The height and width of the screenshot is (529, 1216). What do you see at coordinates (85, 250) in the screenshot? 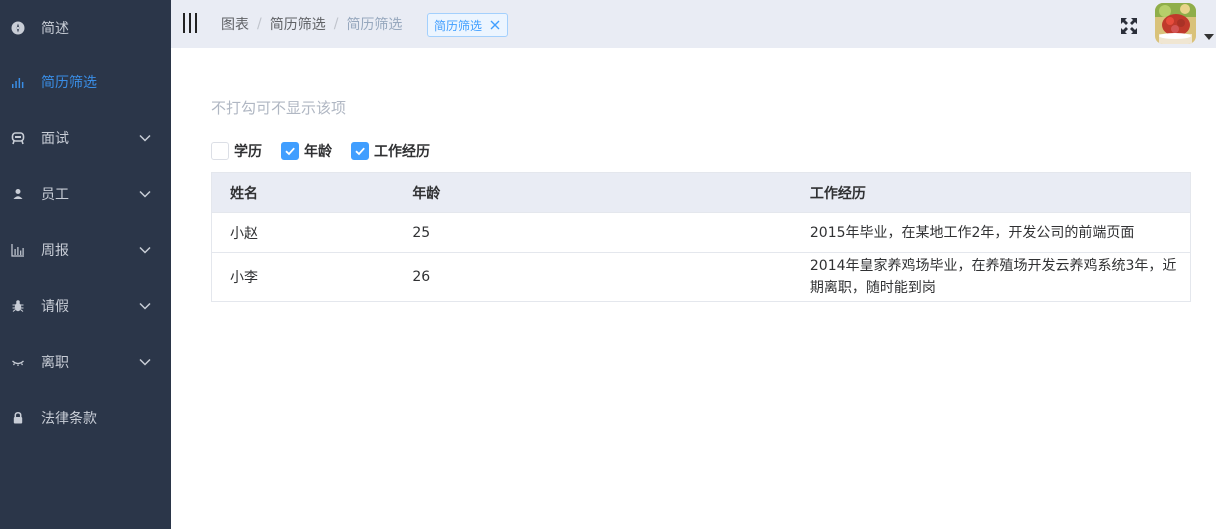
I see `sidebar-item-weekly-report: 周报` at bounding box center [85, 250].